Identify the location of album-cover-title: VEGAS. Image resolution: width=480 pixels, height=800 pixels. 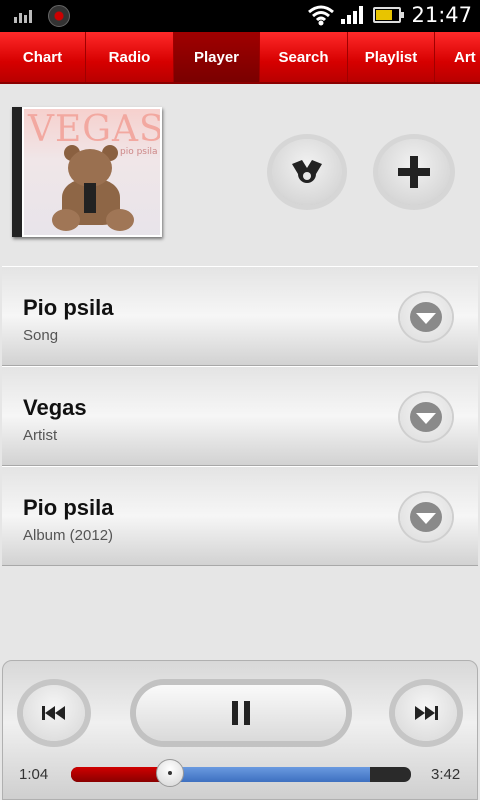
(94, 129).